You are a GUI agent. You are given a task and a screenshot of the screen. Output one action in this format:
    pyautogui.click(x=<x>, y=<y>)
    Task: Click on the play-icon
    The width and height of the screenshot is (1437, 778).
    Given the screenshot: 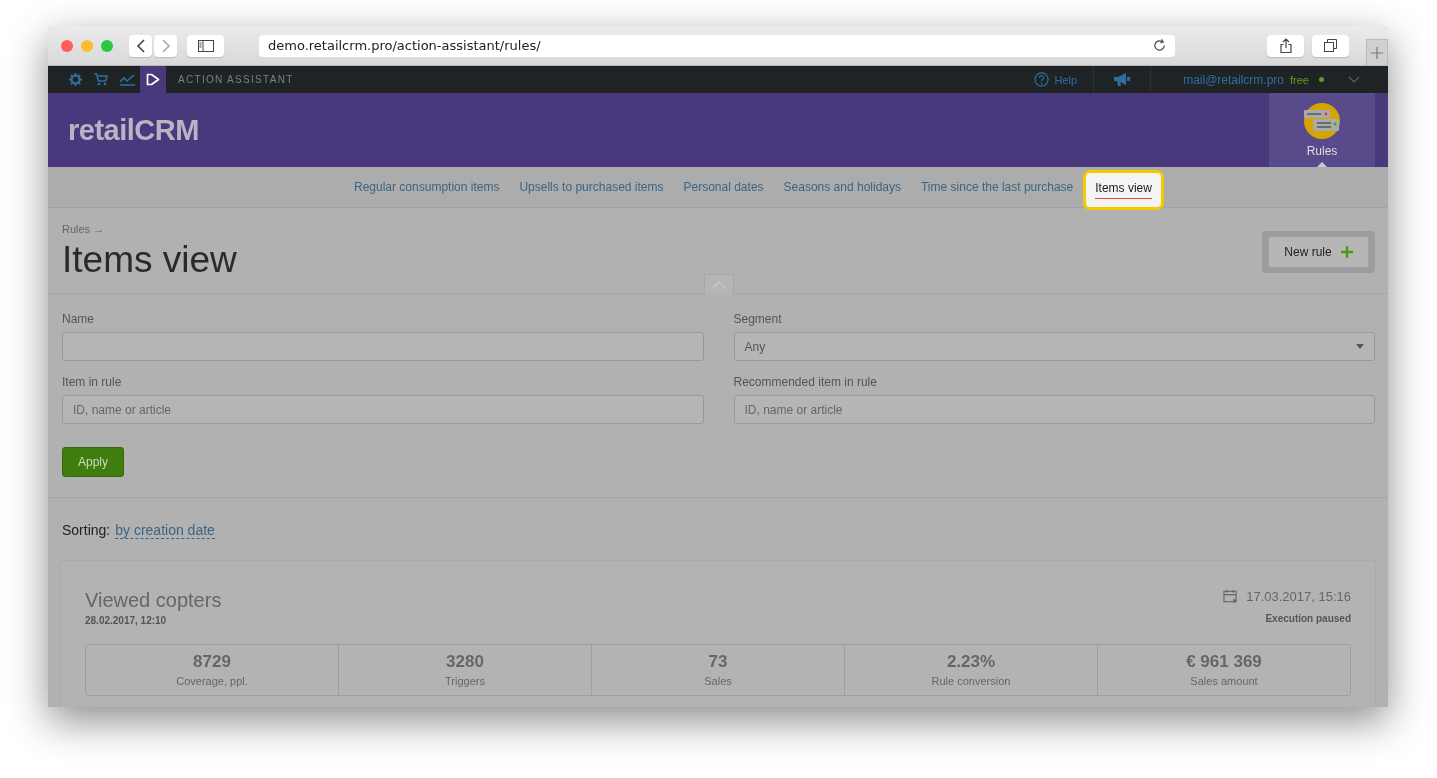 What is the action you would take?
    pyautogui.click(x=153, y=79)
    